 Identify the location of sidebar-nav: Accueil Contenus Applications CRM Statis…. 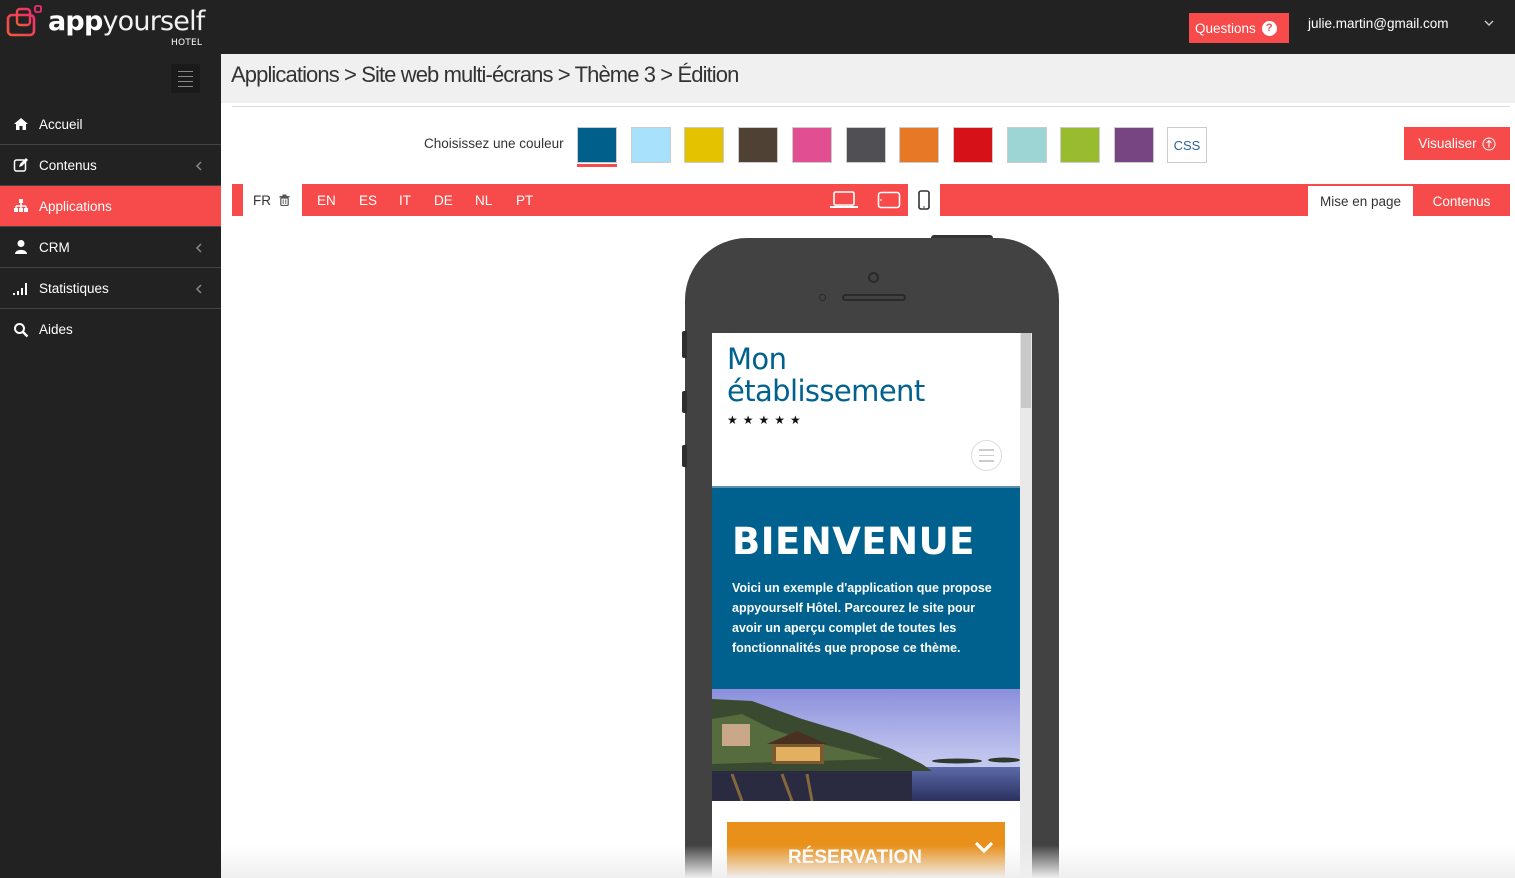
(110, 227).